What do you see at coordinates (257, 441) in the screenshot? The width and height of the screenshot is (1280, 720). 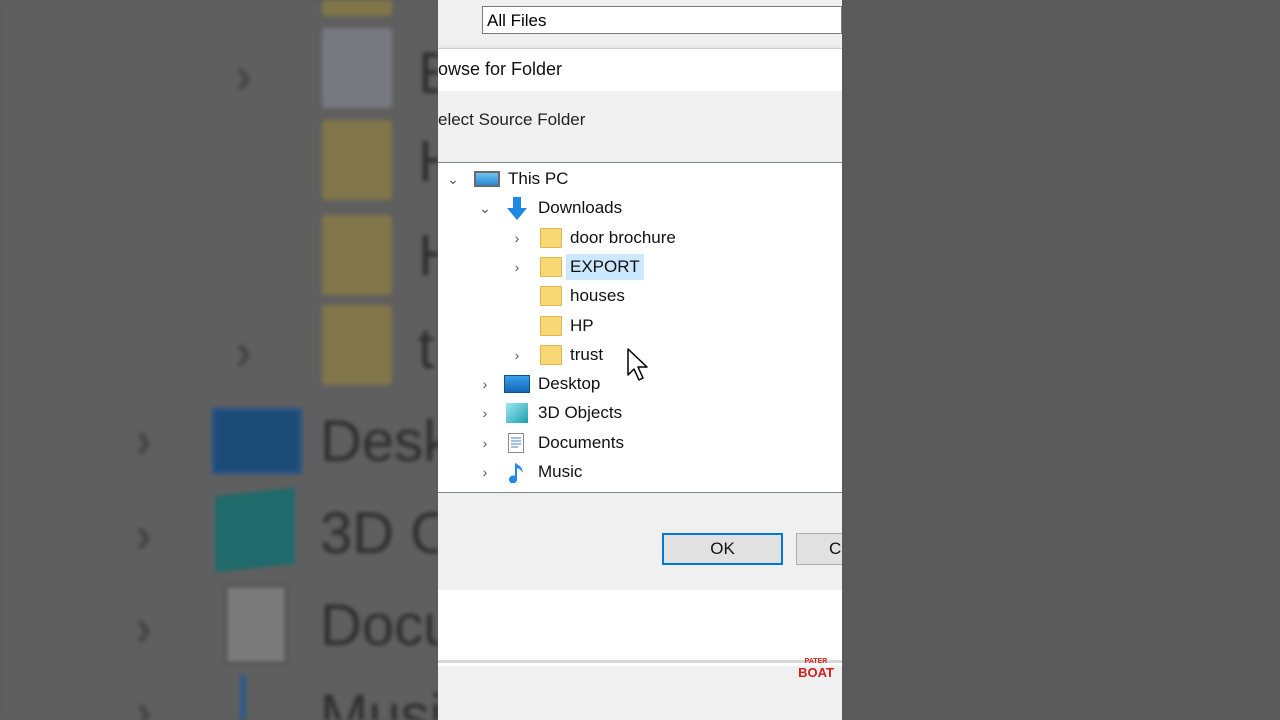 I see `ghost-desktop-icon` at bounding box center [257, 441].